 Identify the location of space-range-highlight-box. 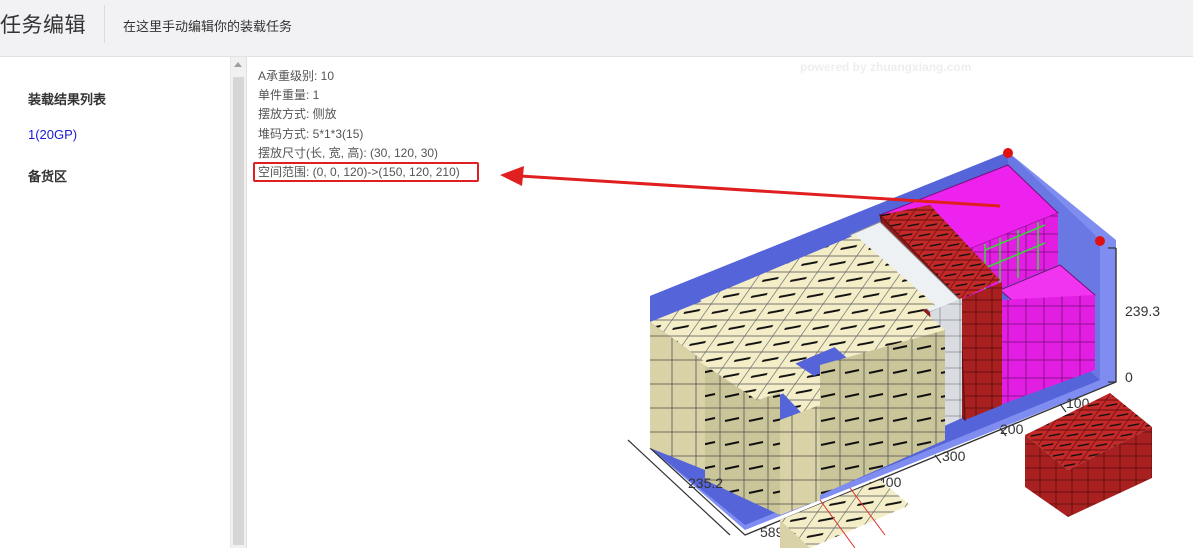
(366, 172).